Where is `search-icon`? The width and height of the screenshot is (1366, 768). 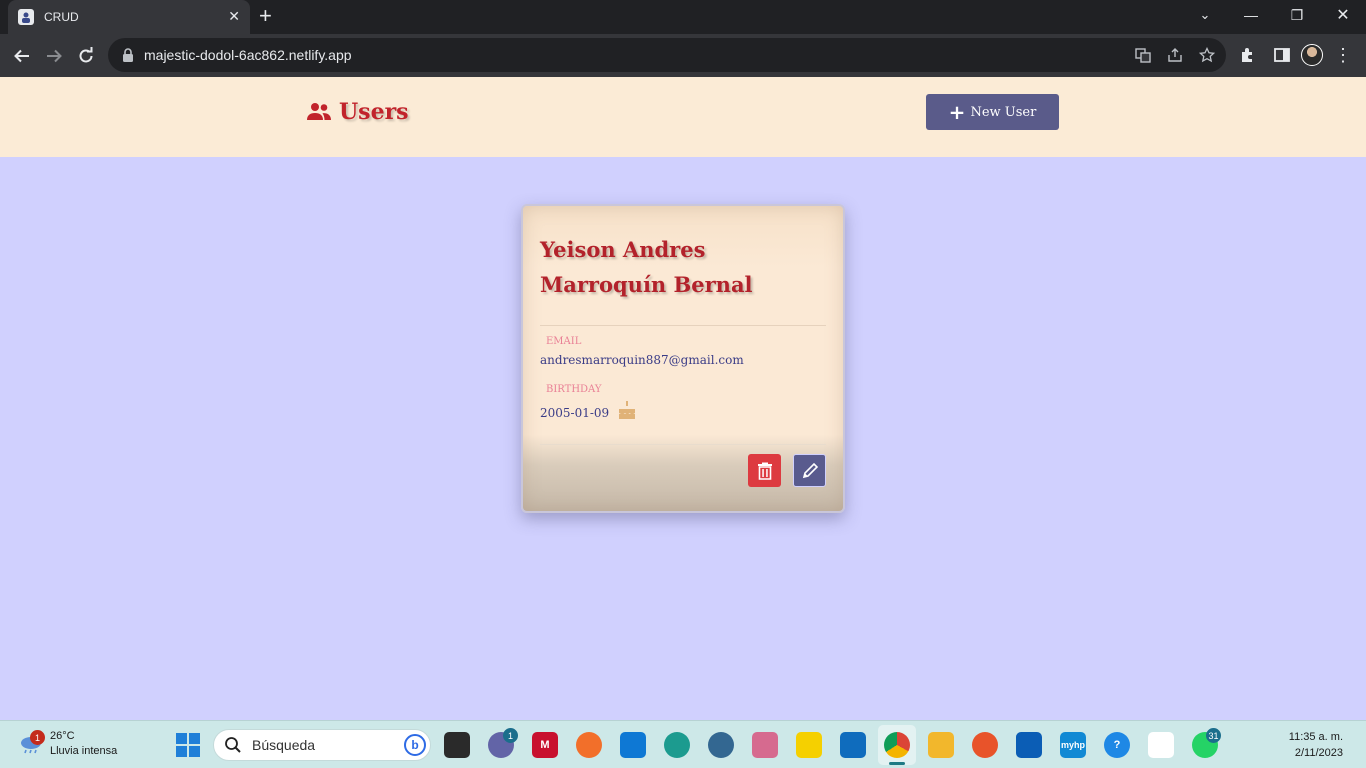 search-icon is located at coordinates (233, 745).